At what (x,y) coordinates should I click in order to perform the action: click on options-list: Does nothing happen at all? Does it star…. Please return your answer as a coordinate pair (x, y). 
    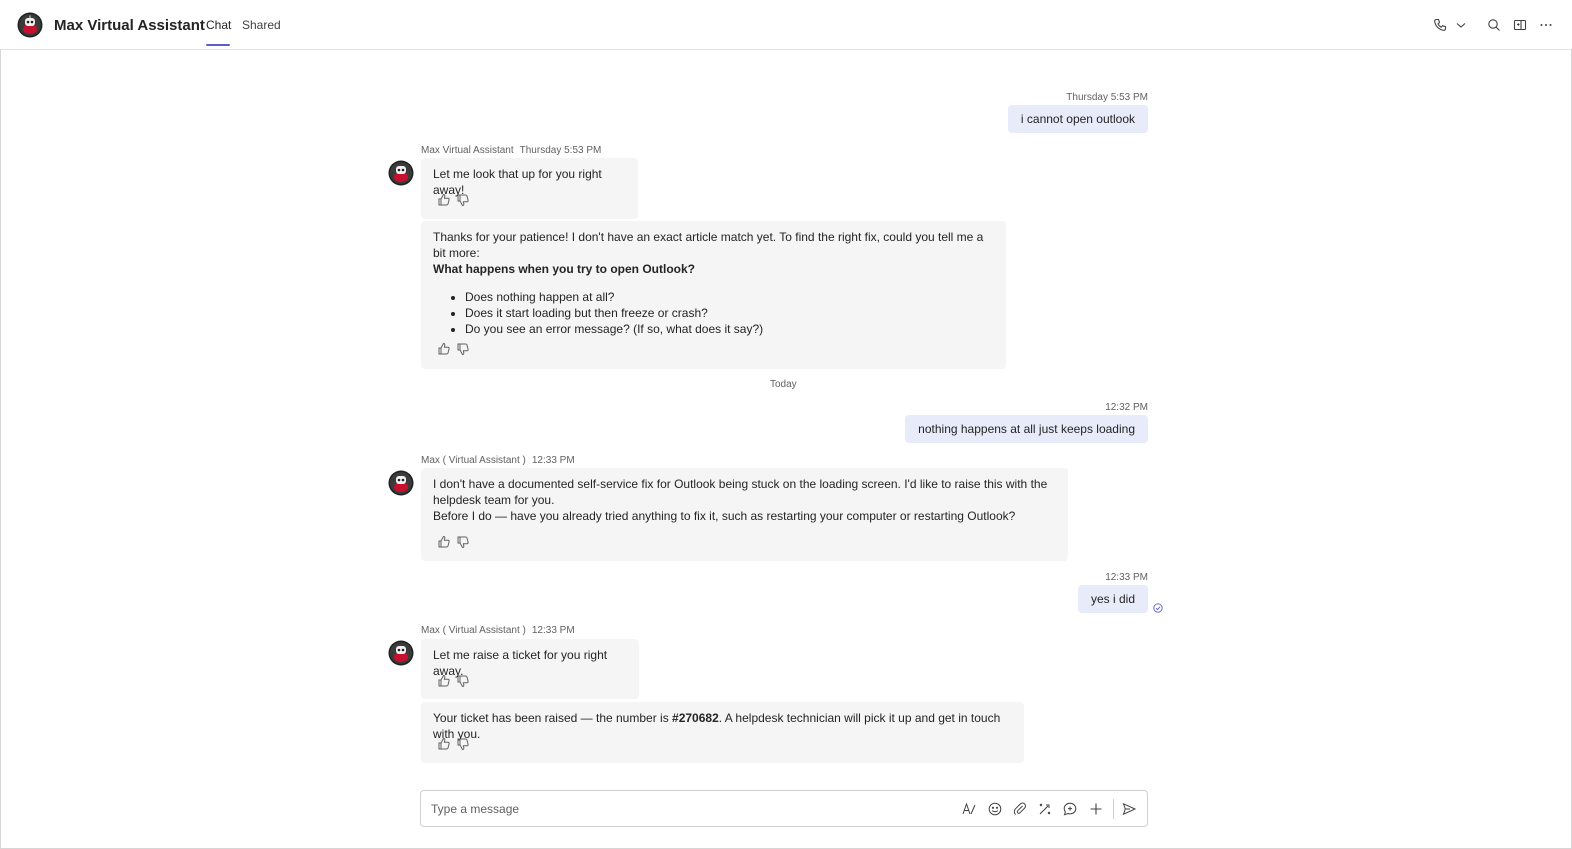
    Looking at the image, I should click on (729, 313).